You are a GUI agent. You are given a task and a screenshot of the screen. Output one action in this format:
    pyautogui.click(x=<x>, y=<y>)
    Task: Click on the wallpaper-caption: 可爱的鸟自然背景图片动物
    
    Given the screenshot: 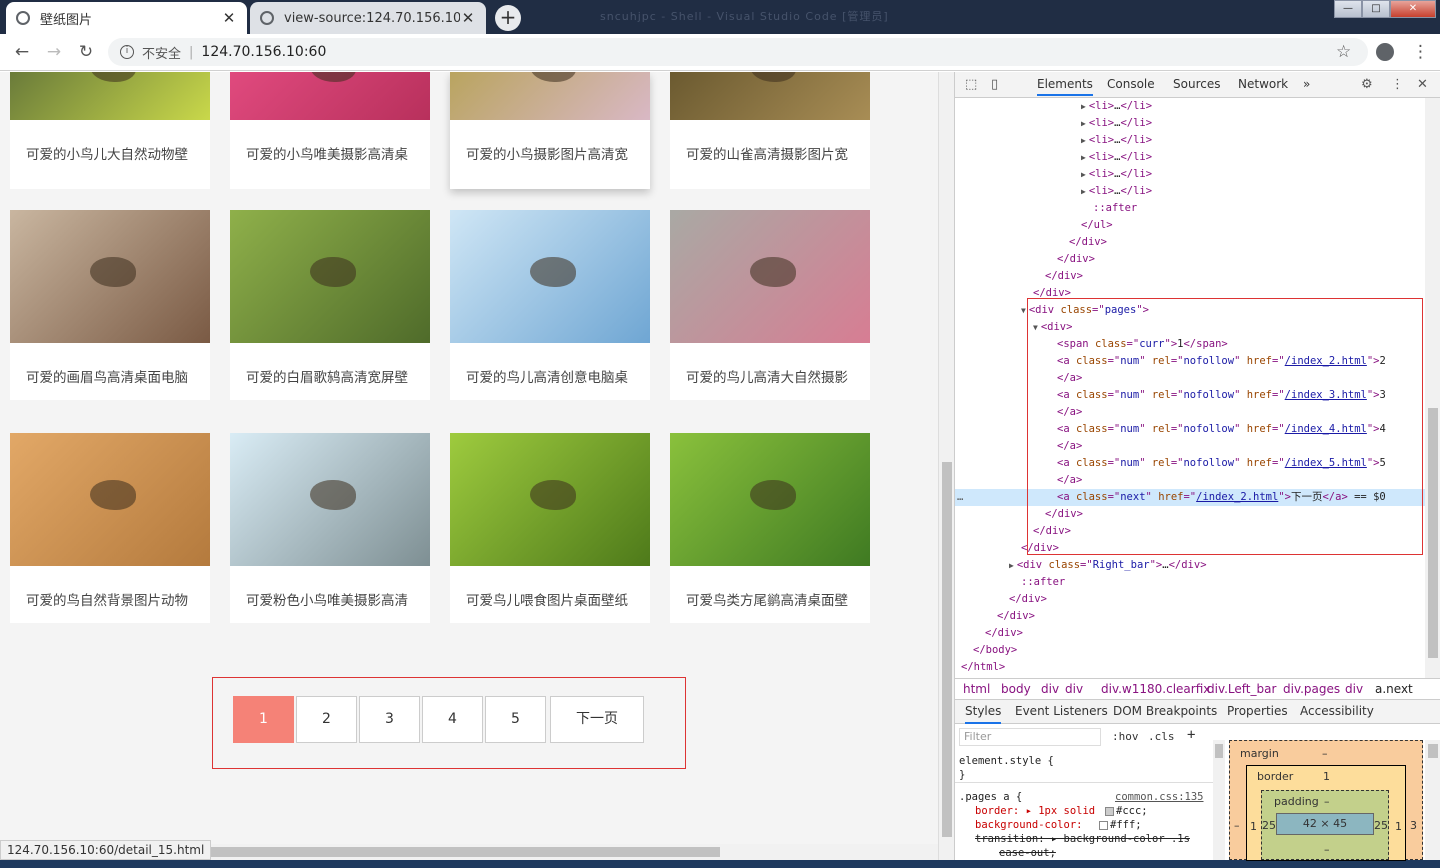 What is the action you would take?
    pyautogui.click(x=110, y=601)
    